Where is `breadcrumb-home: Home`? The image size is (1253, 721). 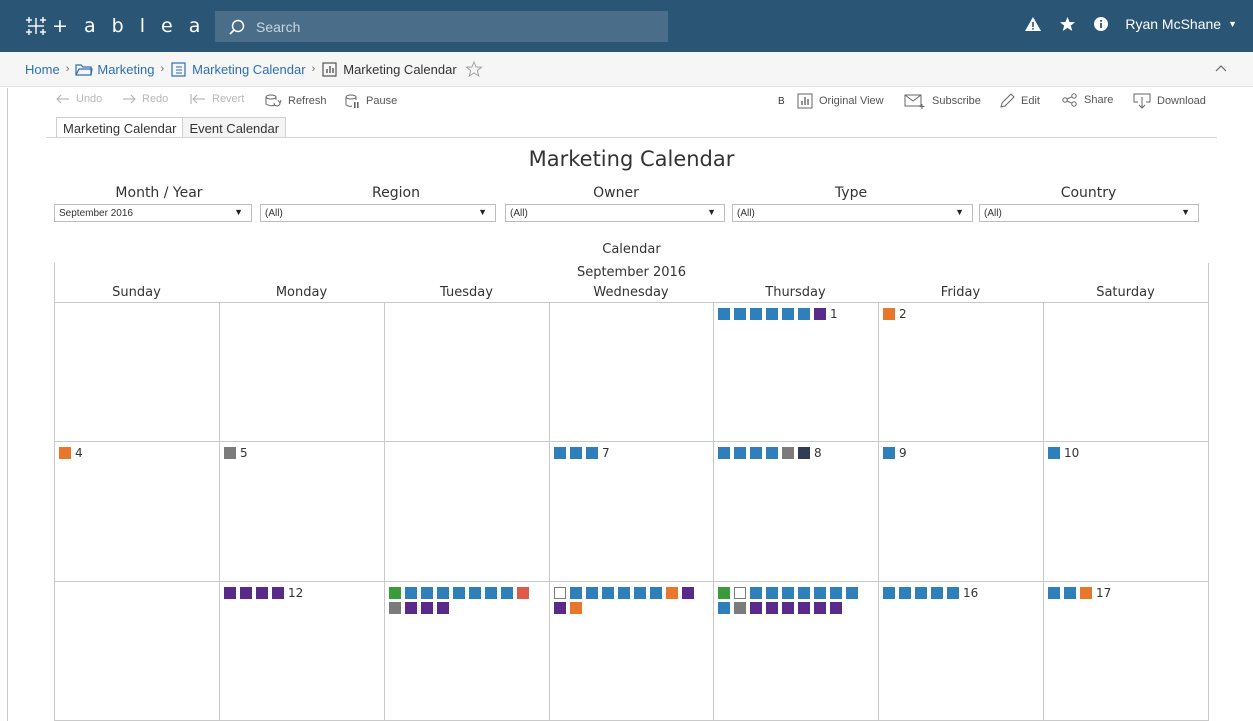
breadcrumb-home: Home is located at coordinates (42, 69).